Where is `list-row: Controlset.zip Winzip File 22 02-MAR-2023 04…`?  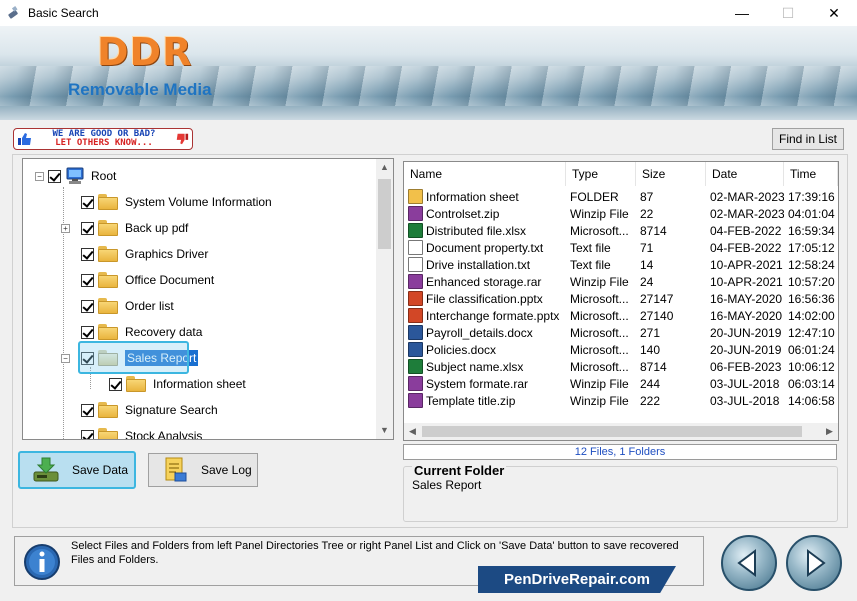 list-row: Controlset.zip Winzip File 22 02-MAR-2023 04… is located at coordinates (621, 214).